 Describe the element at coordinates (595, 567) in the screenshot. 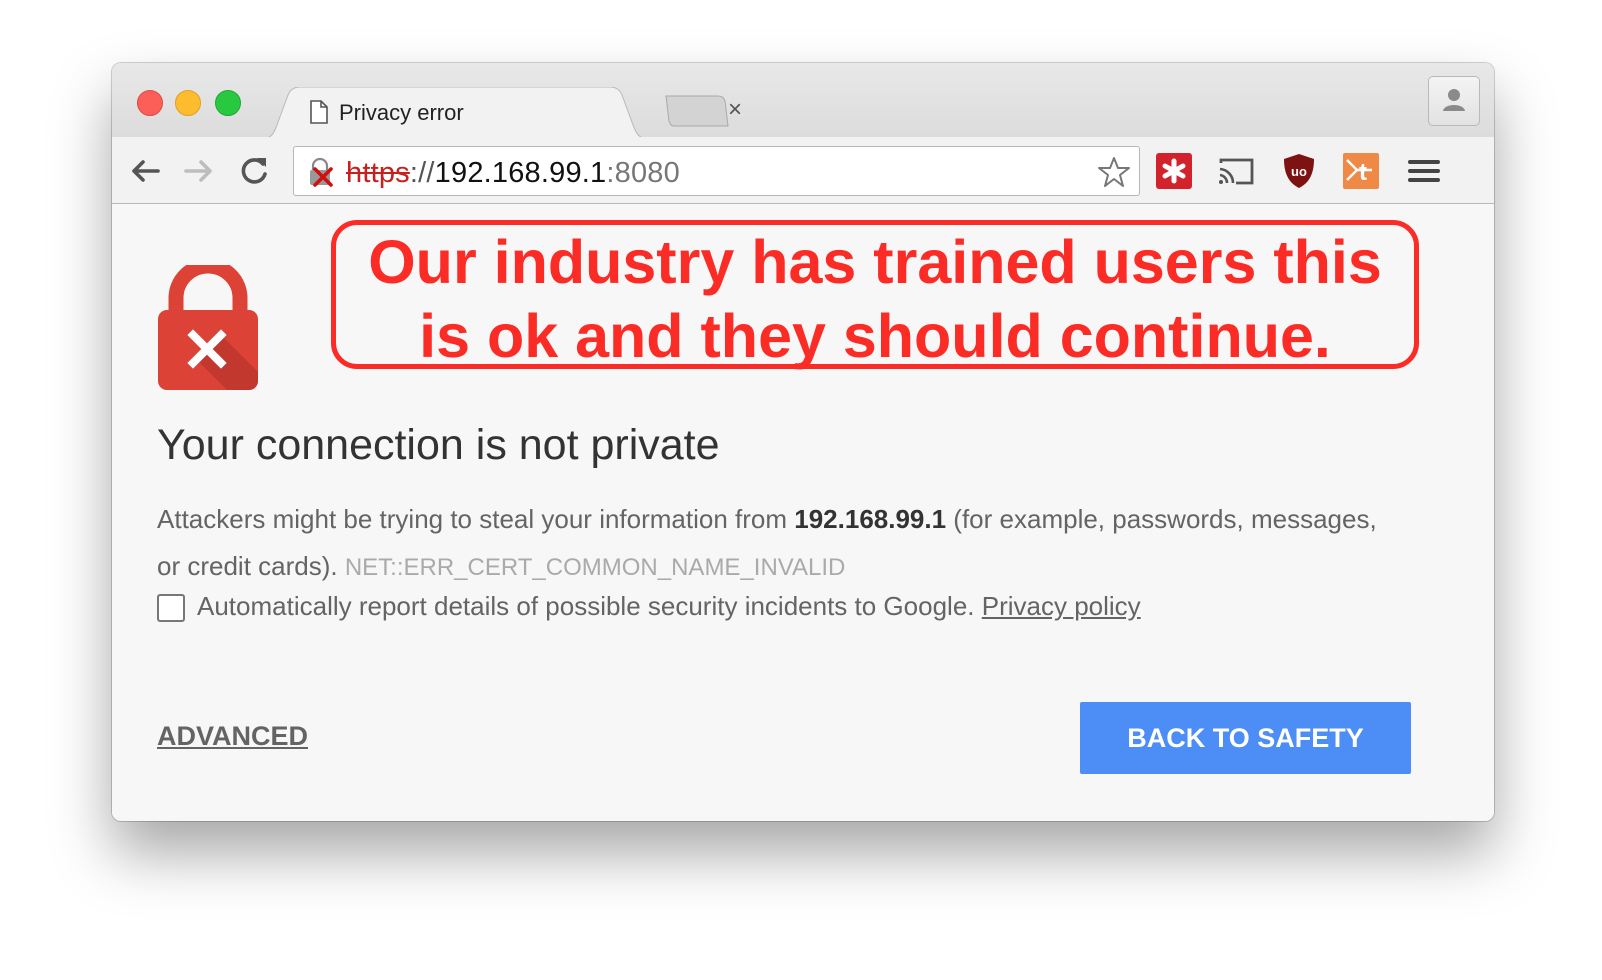

I see `error-code: NET::ERR_CERT_COMMON_NAME_INVALID` at that location.